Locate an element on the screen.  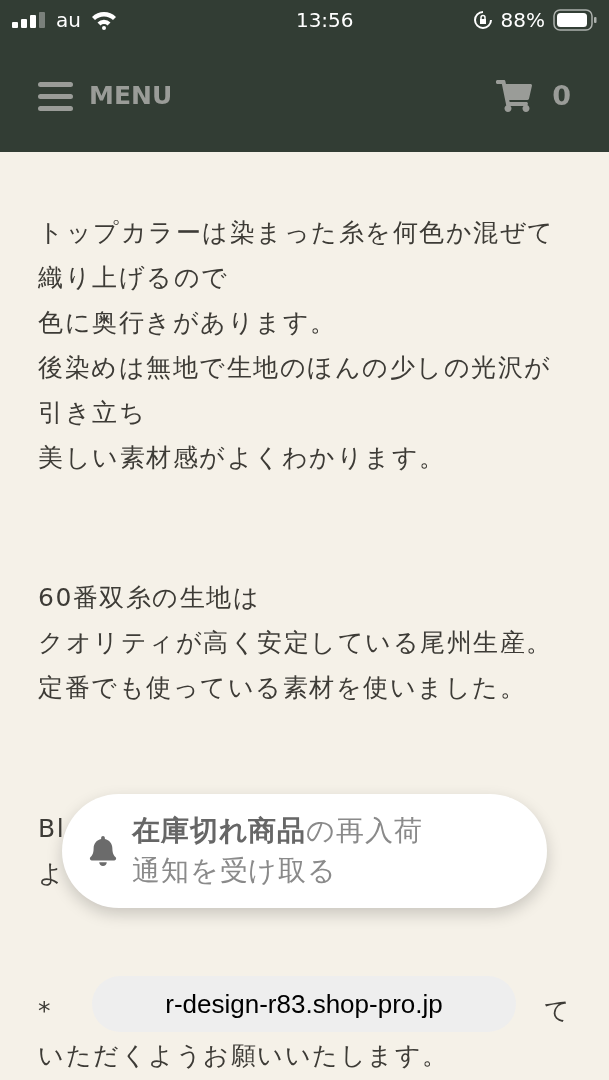
body-text: 色に奥行きがあります。 is located at coordinates (187, 323).